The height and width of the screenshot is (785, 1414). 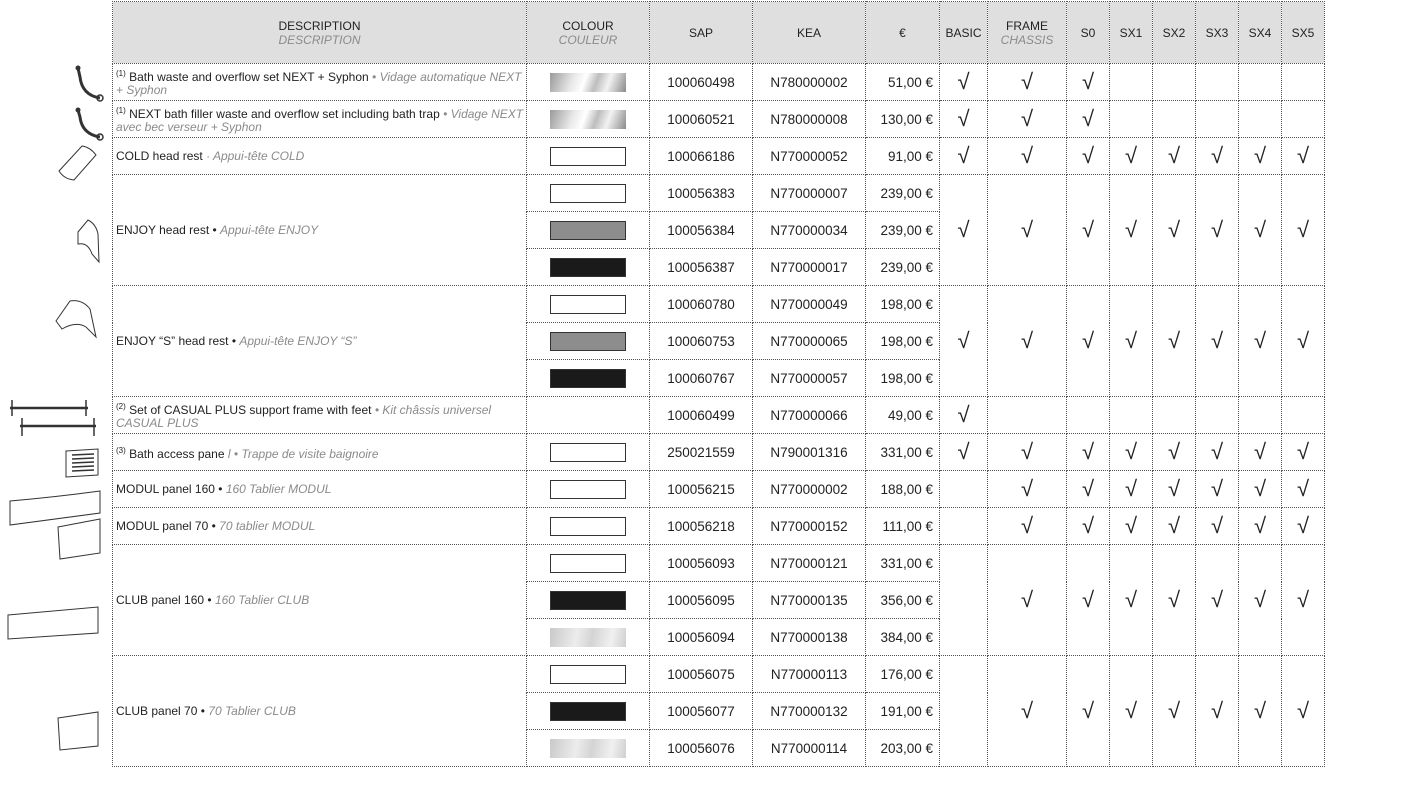 What do you see at coordinates (1088, 32) in the screenshot?
I see `header-s0: S0` at bounding box center [1088, 32].